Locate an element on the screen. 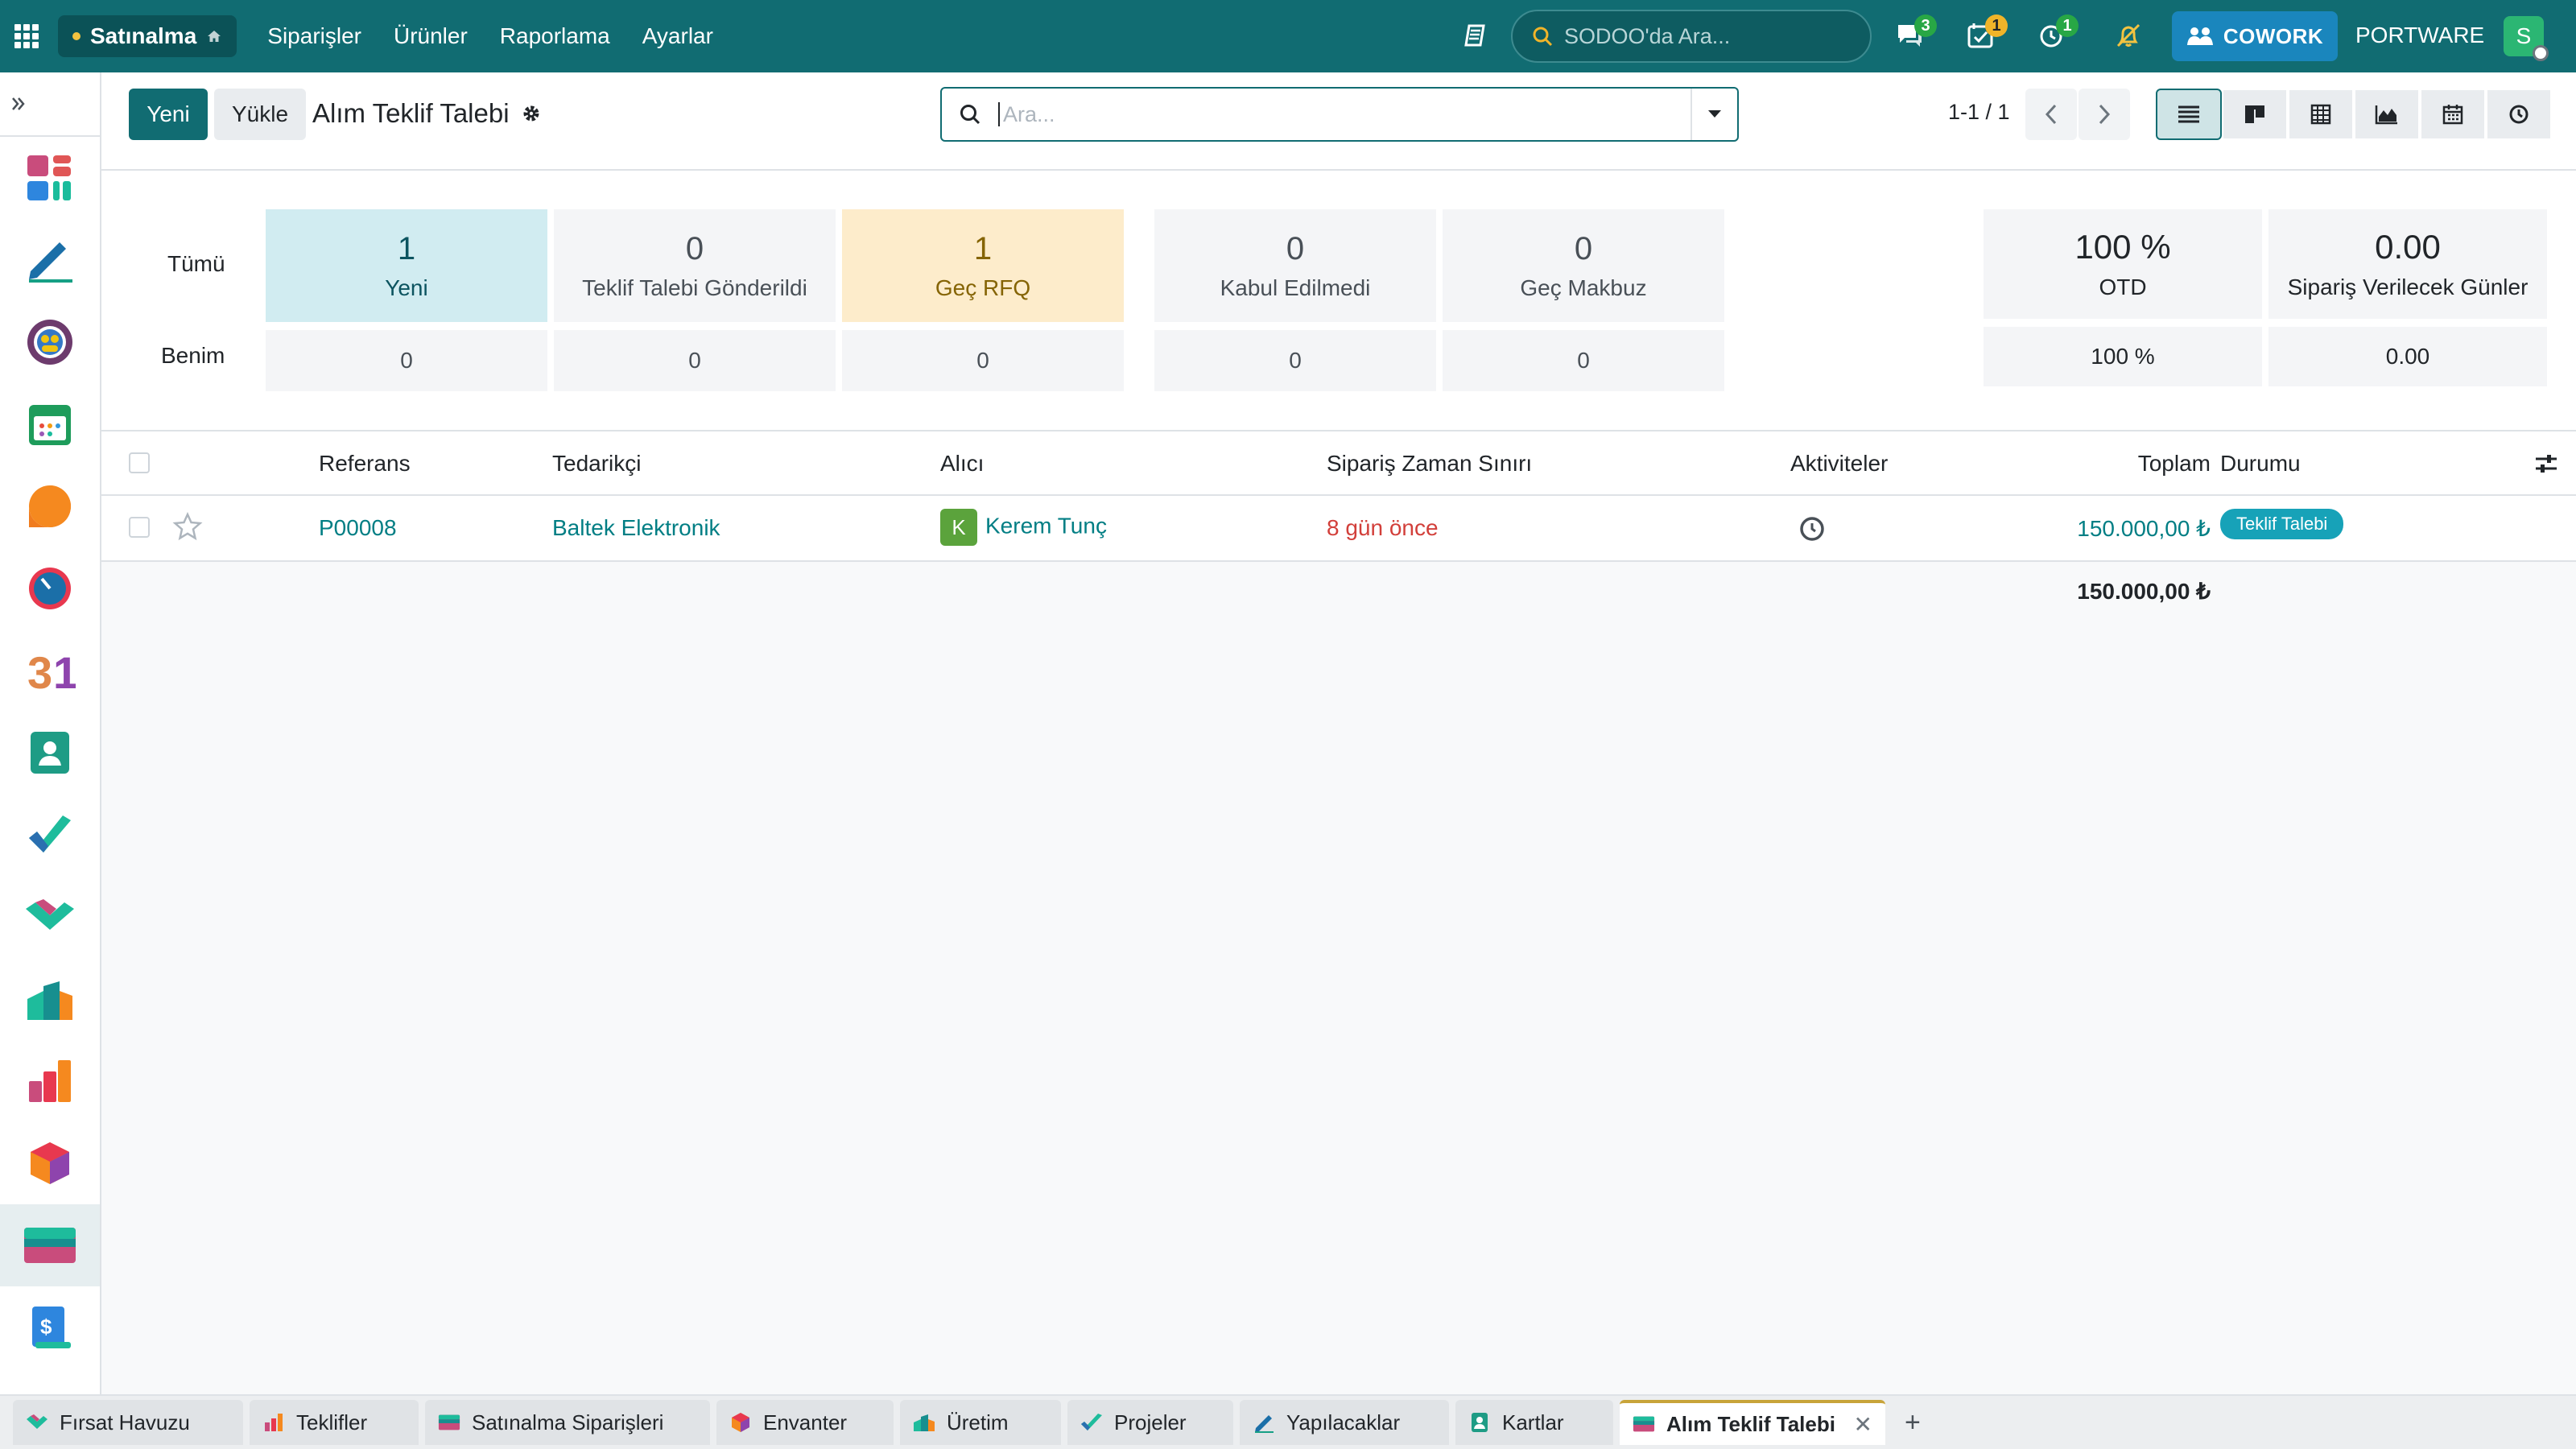  select-all-checkbox is located at coordinates (139, 463).